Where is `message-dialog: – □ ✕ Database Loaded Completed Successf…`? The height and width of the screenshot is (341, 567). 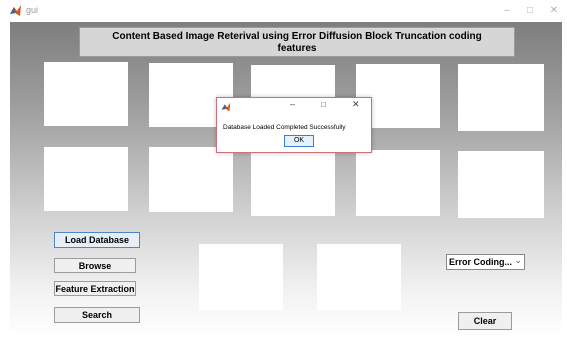
message-dialog: – □ ✕ Database Loaded Completed Successf… is located at coordinates (294, 125).